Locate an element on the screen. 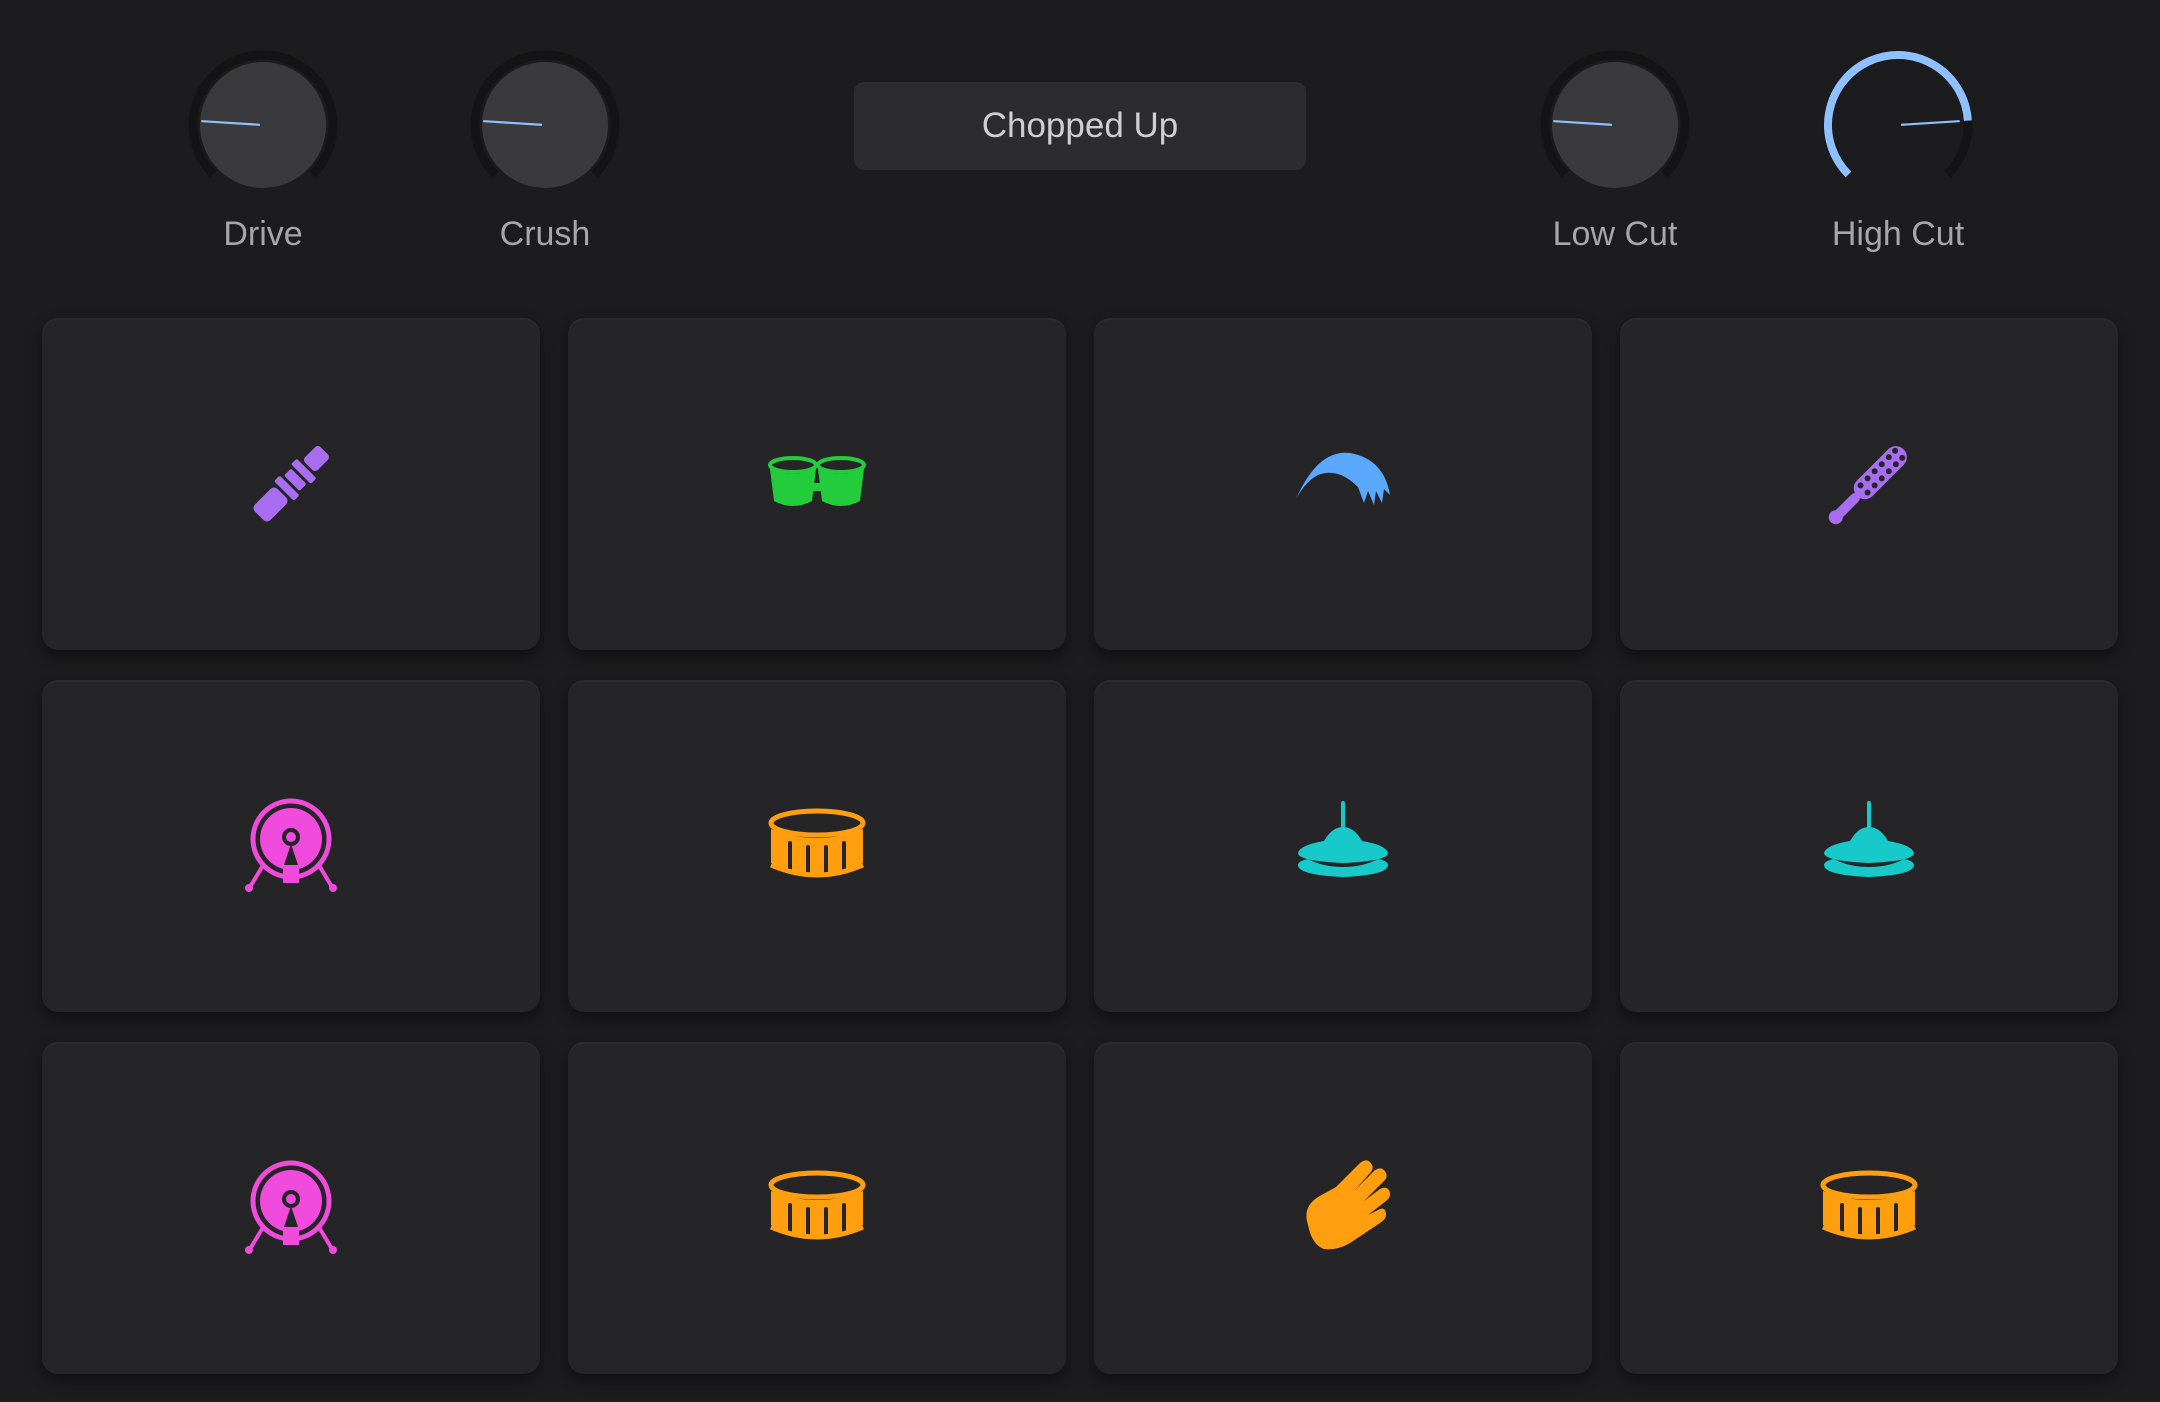  cymbal-swell-icon is located at coordinates (1343, 484).